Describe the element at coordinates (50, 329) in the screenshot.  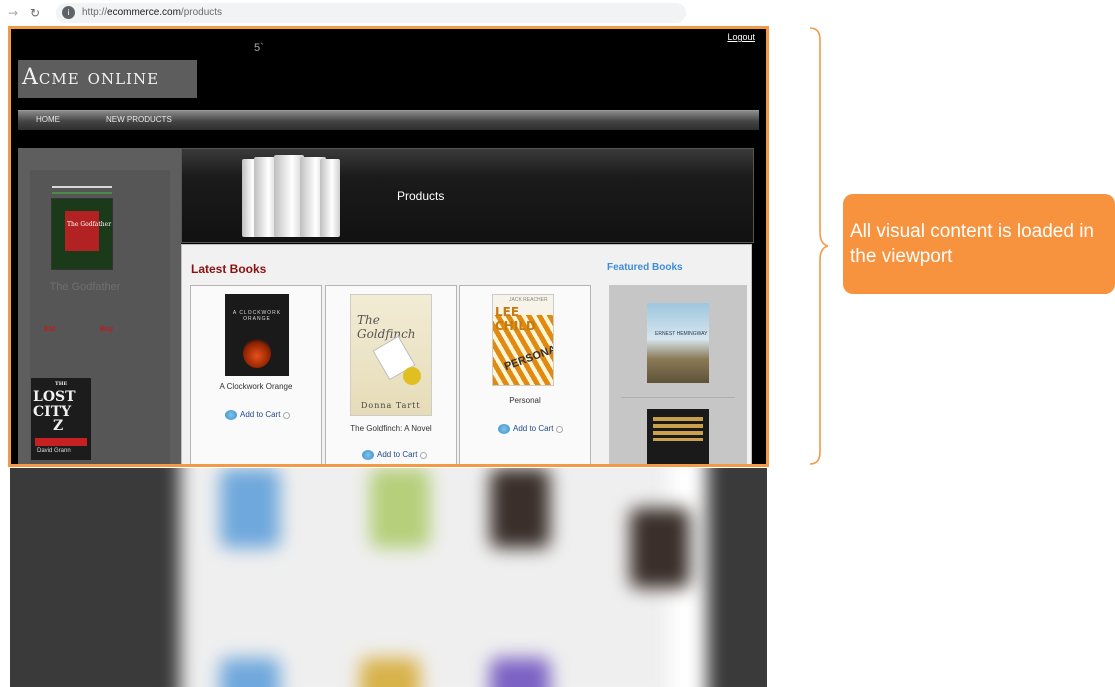
I see `sidebar-book-price: $10` at that location.